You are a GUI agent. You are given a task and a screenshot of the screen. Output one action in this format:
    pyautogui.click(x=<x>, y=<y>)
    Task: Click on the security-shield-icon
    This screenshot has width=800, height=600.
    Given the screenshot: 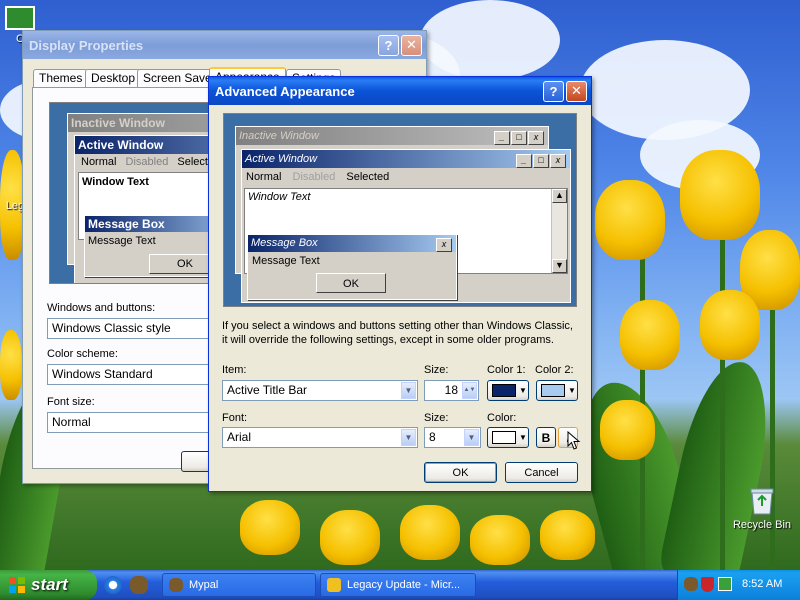 What is the action you would take?
    pyautogui.click(x=707, y=584)
    